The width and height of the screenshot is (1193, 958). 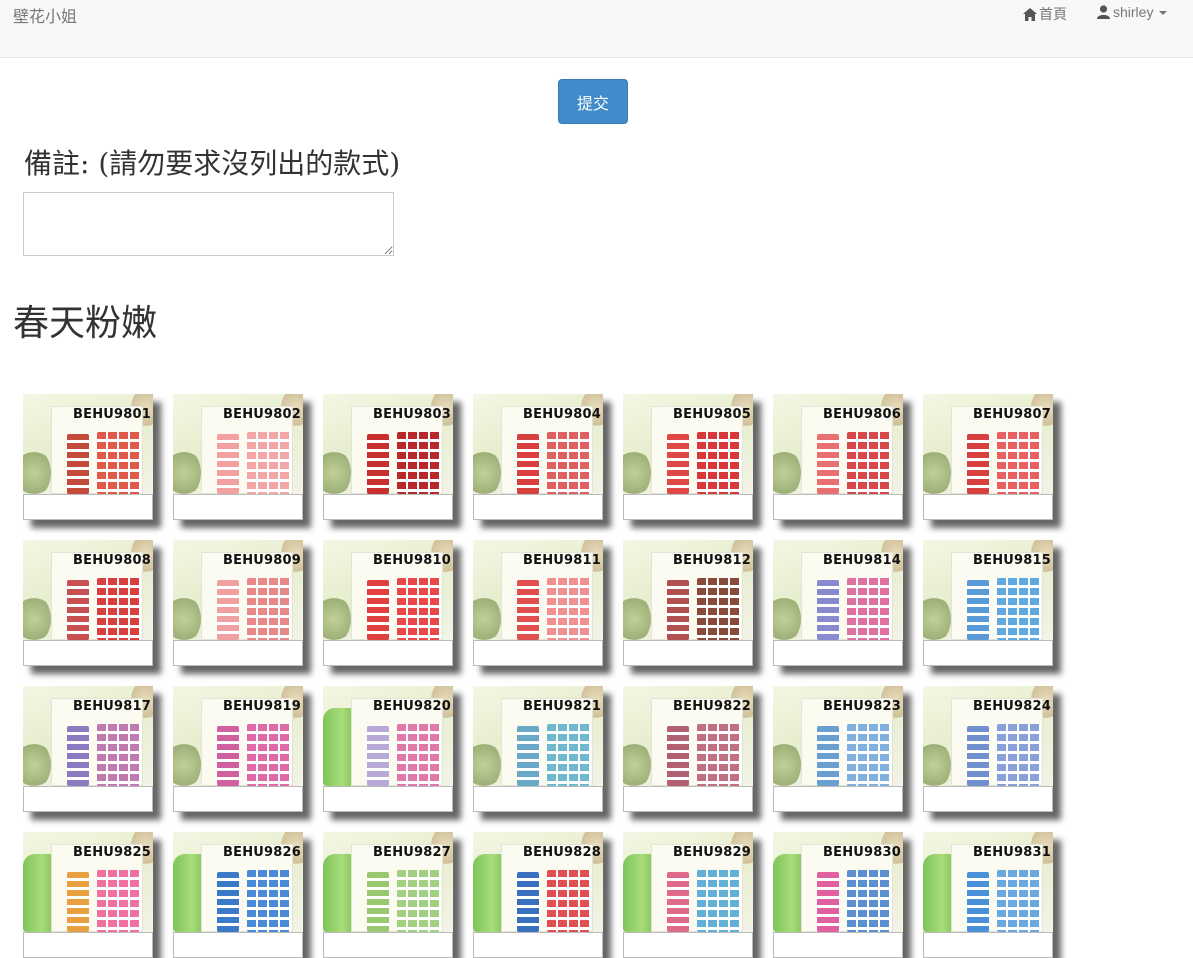 I want to click on product-item: BEHU9812, so click(x=688, y=603).